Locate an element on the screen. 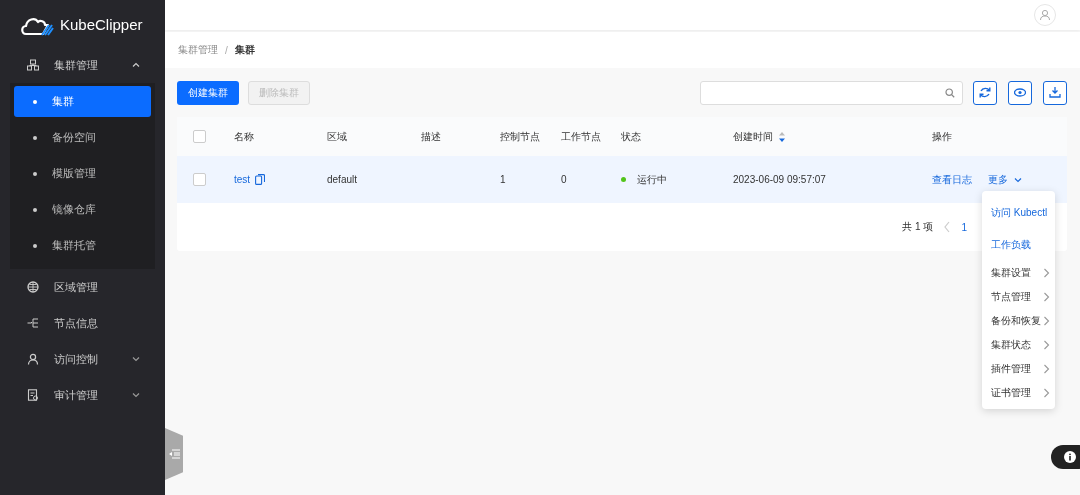 This screenshot has width=1080, height=495. table-cell: 0 is located at coordinates (564, 179).